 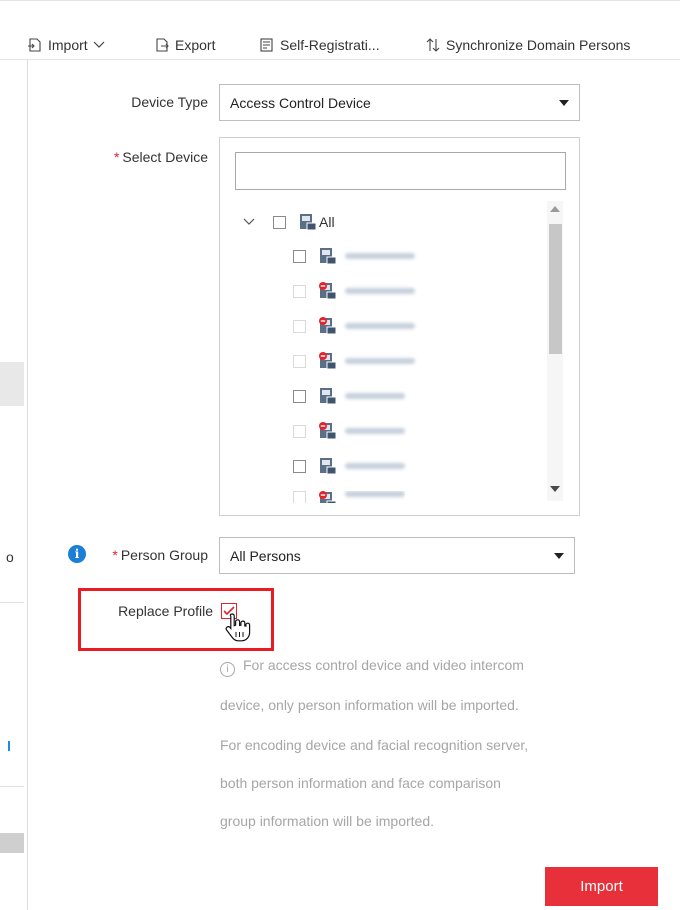 What do you see at coordinates (27, 485) in the screenshot?
I see `panel-border` at bounding box center [27, 485].